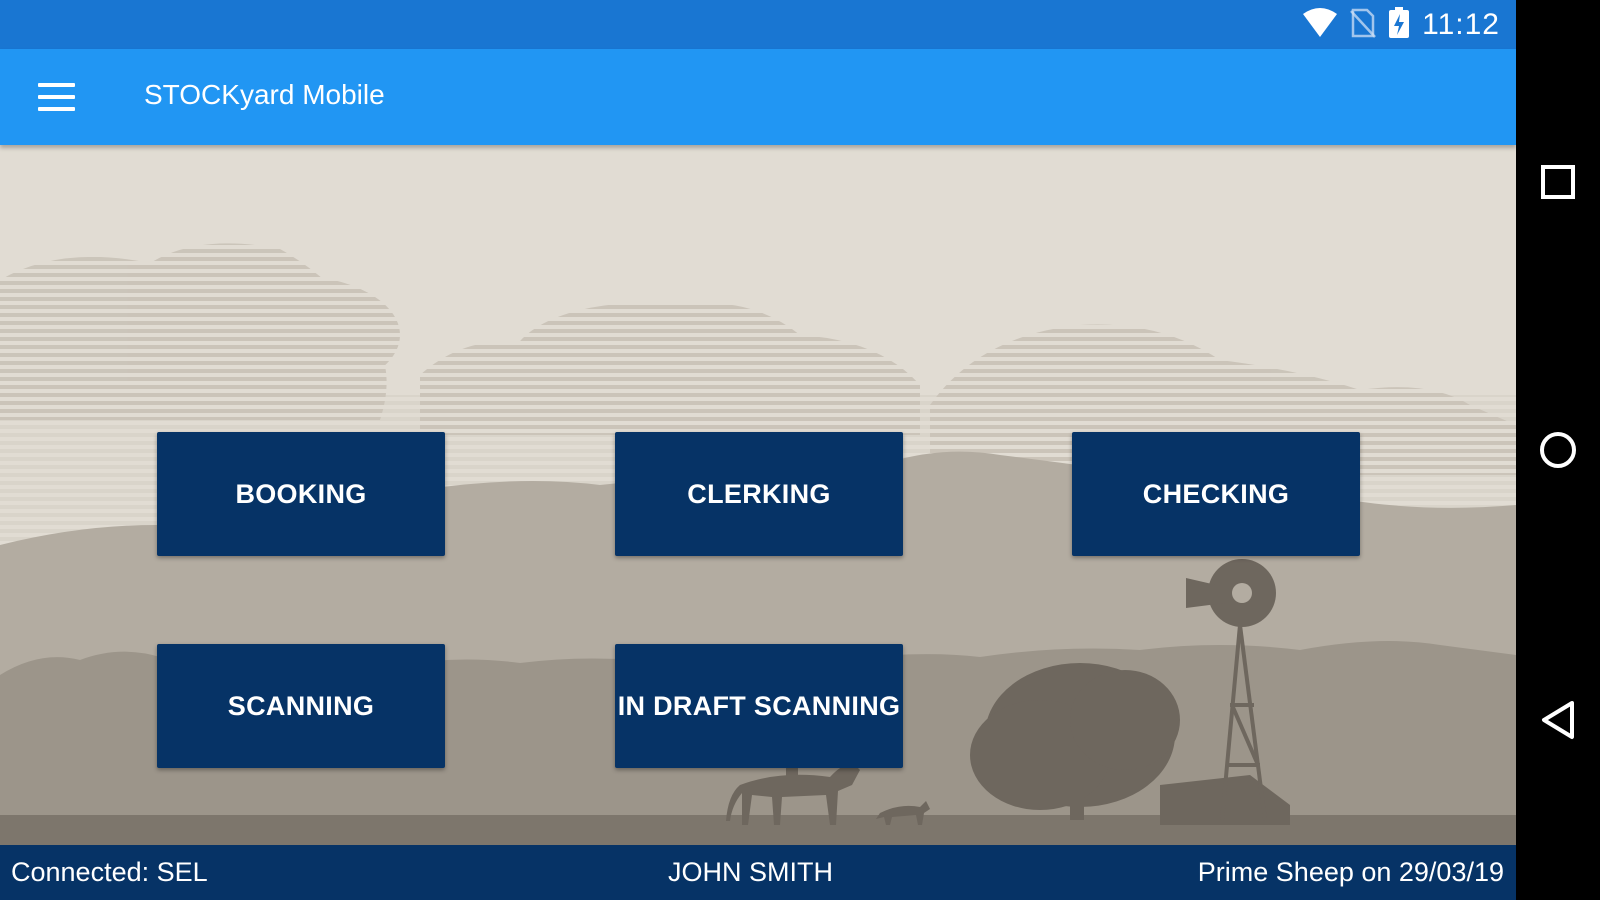 This screenshot has height=900, width=1600. I want to click on back-button, so click(1558, 720).